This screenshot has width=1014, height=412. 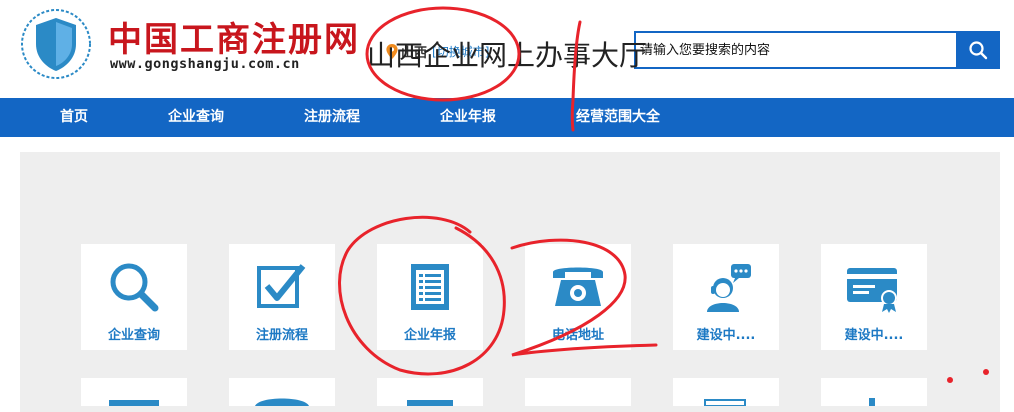 What do you see at coordinates (133, 335) in the screenshot?
I see `card-label: 企业查询` at bounding box center [133, 335].